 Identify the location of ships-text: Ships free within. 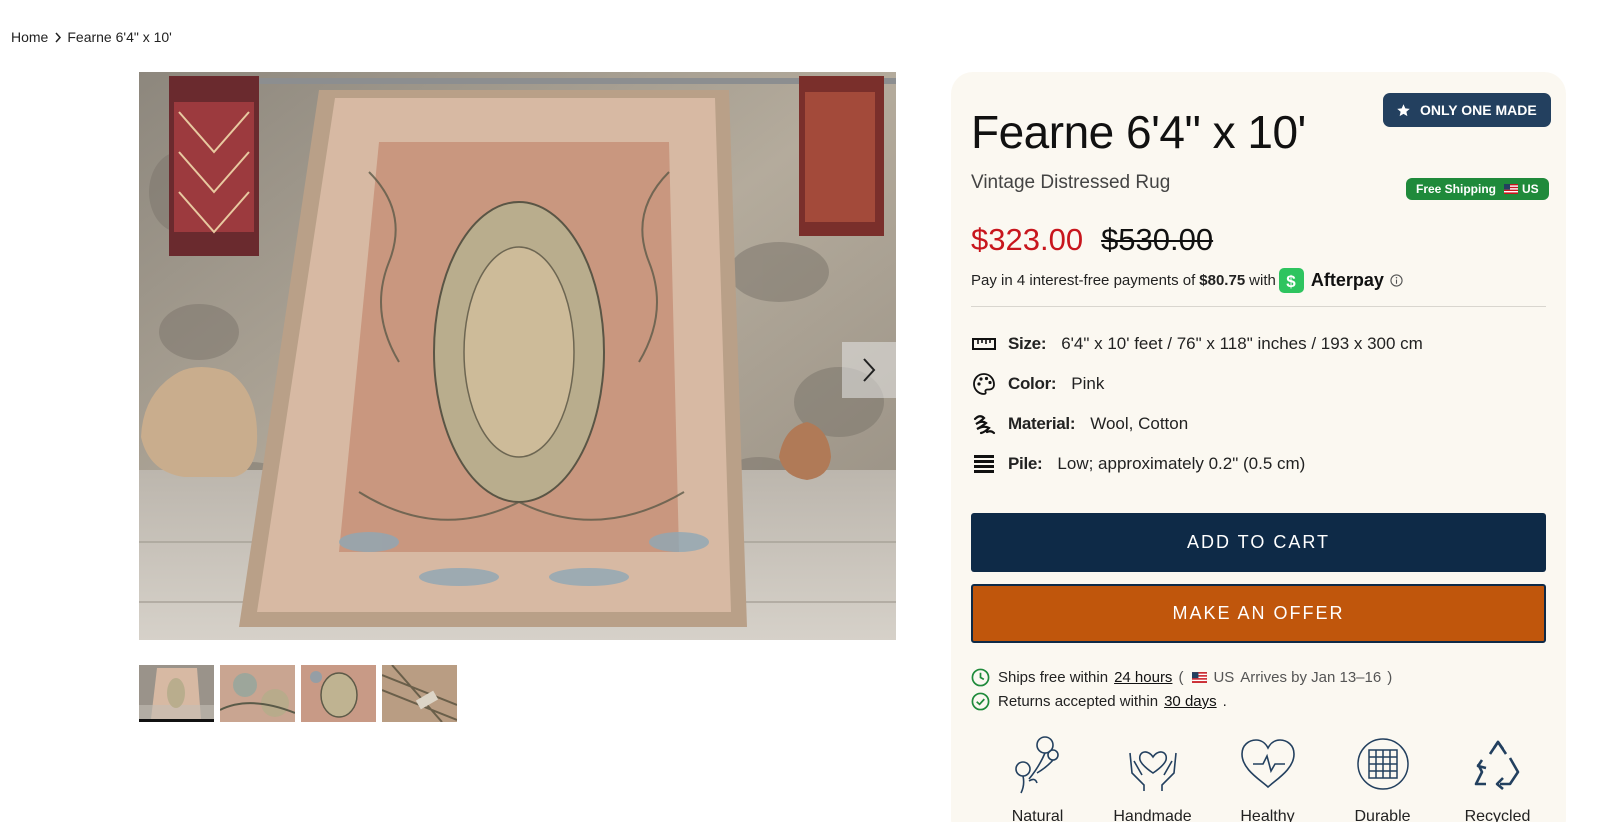
(1053, 677).